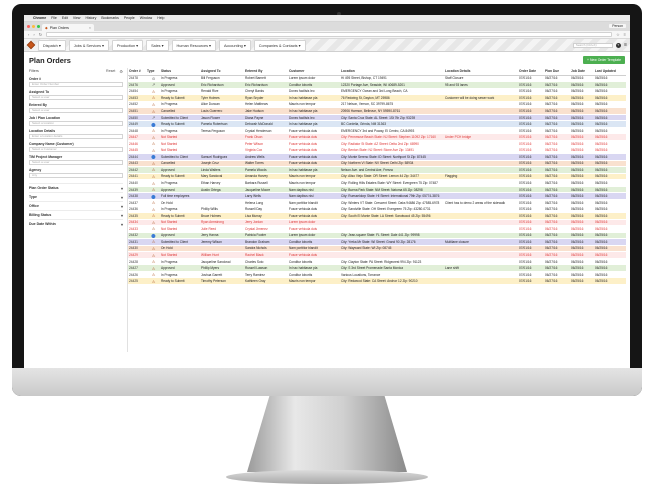 The image size is (654, 499). Describe the element at coordinates (327, 477) in the screenshot. I see `monitor-base` at that location.